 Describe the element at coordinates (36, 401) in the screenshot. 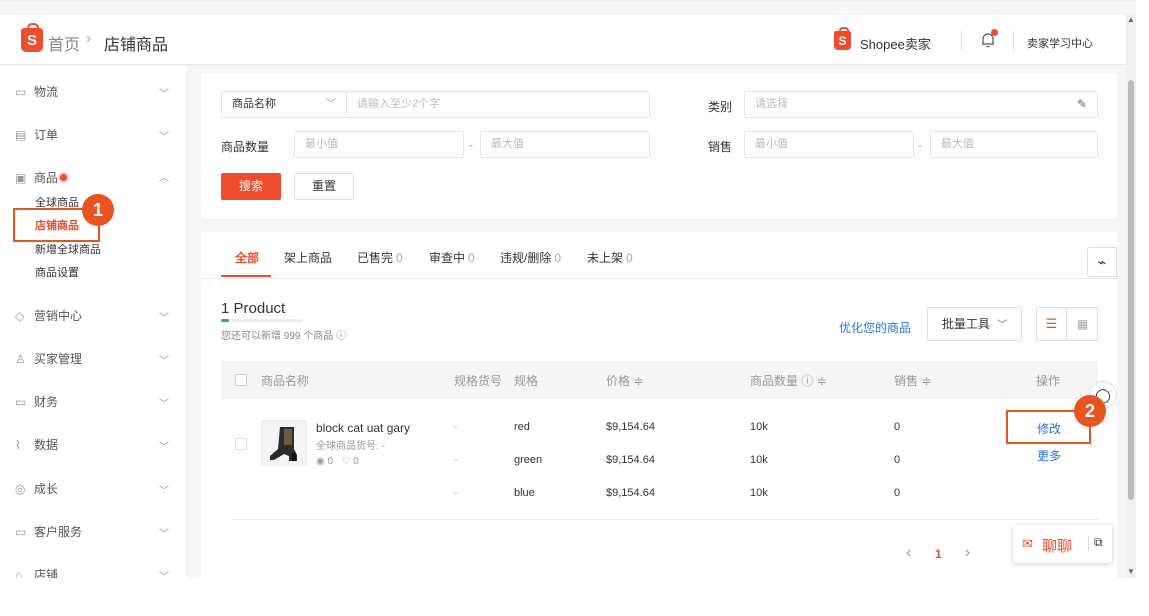

I see `sidebar-item-finance: ▭ 财务` at that location.